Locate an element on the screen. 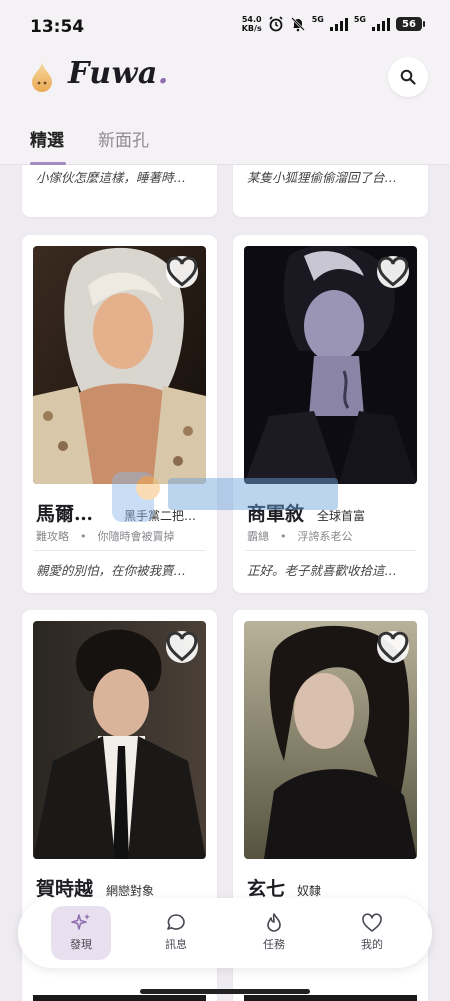  nav-tasks: 任務 is located at coordinates (274, 933).